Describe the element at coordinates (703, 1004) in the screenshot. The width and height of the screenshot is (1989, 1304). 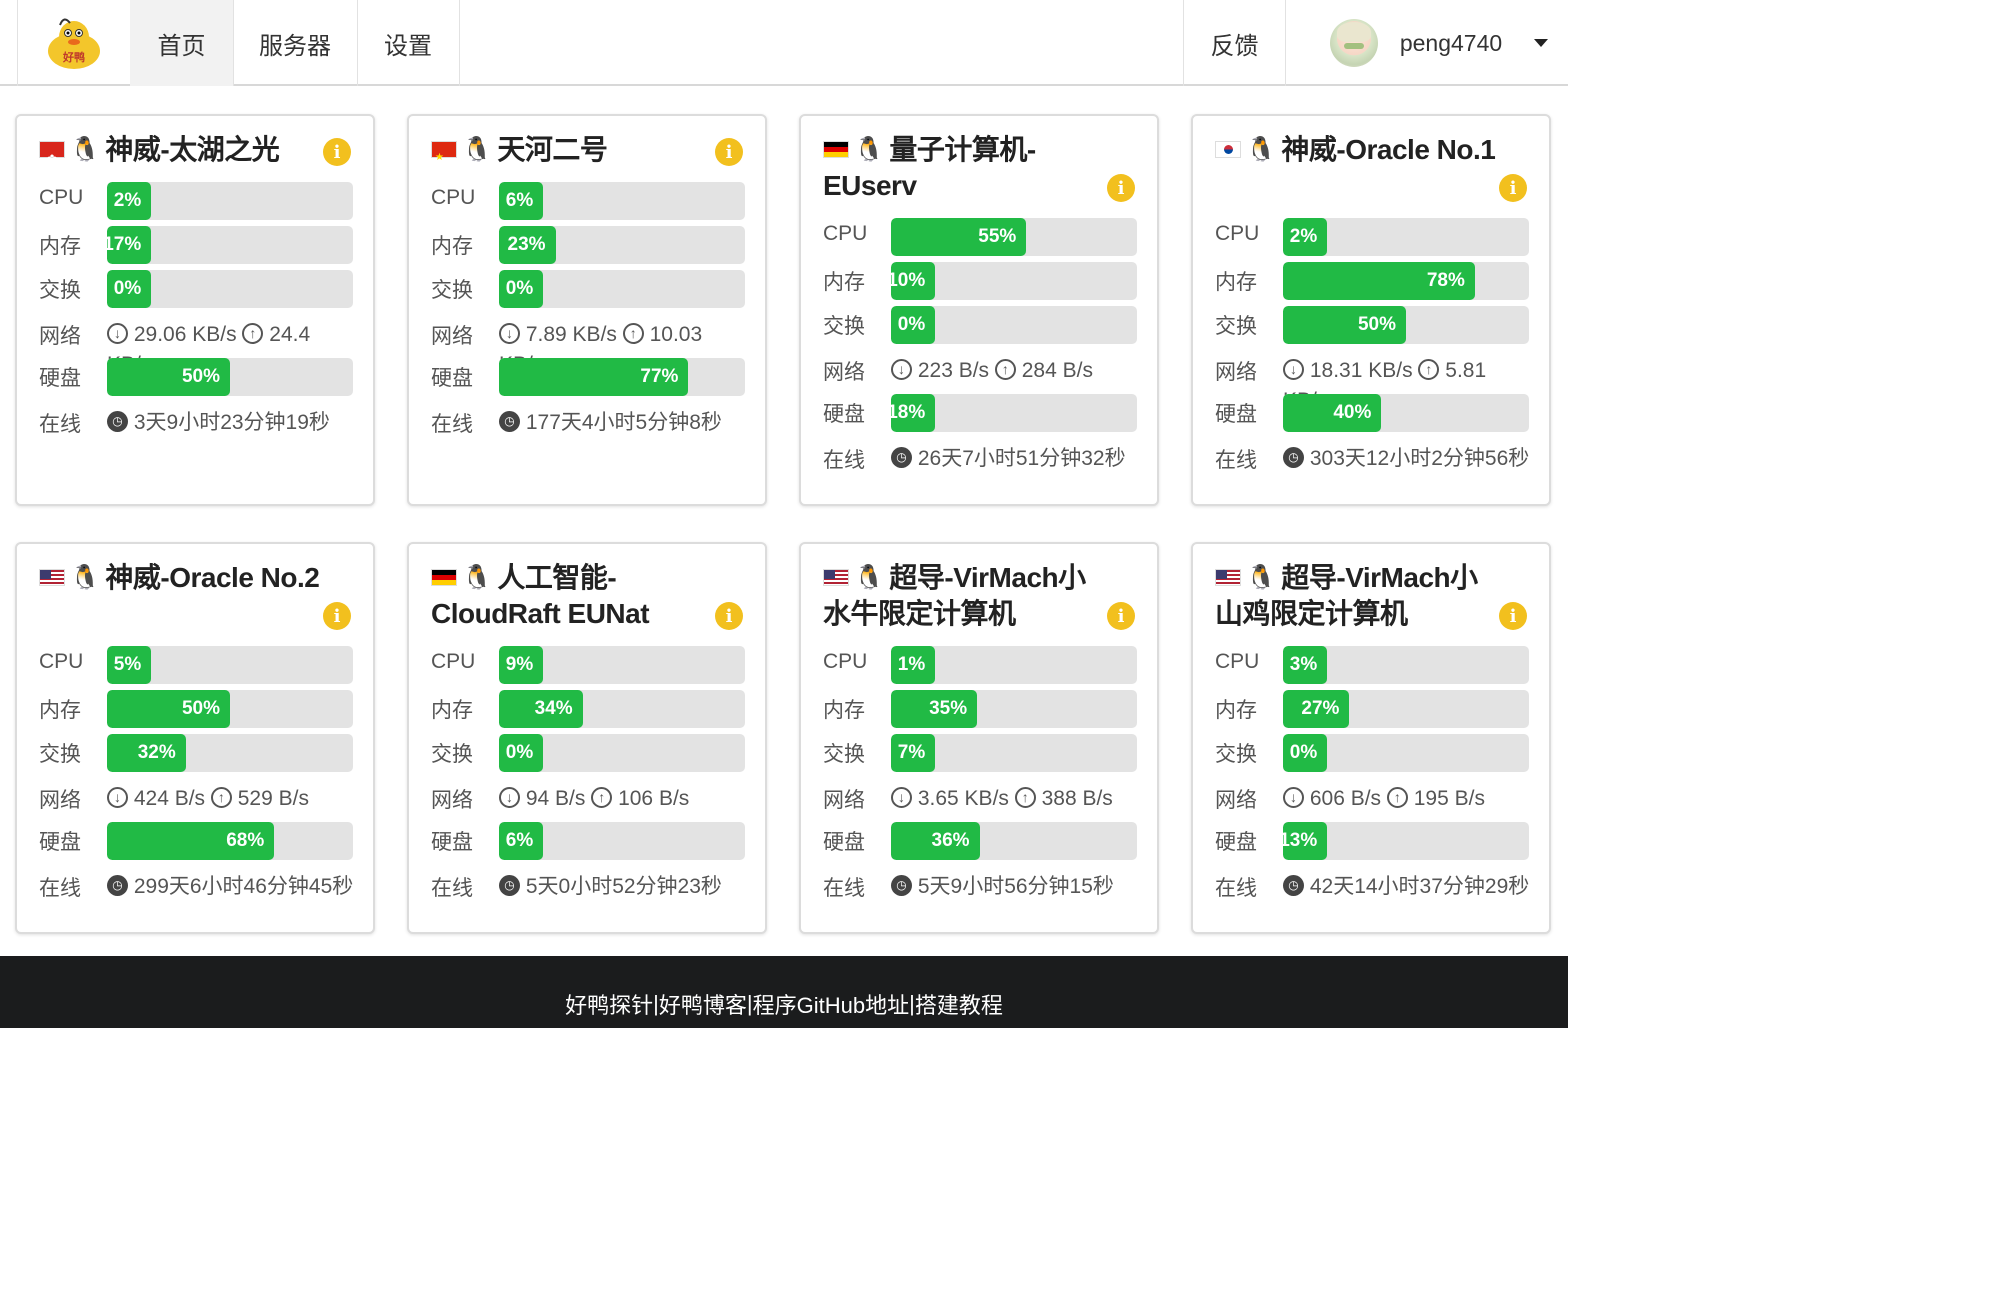
I see `footer-link-blog: 好鸭博客` at that location.